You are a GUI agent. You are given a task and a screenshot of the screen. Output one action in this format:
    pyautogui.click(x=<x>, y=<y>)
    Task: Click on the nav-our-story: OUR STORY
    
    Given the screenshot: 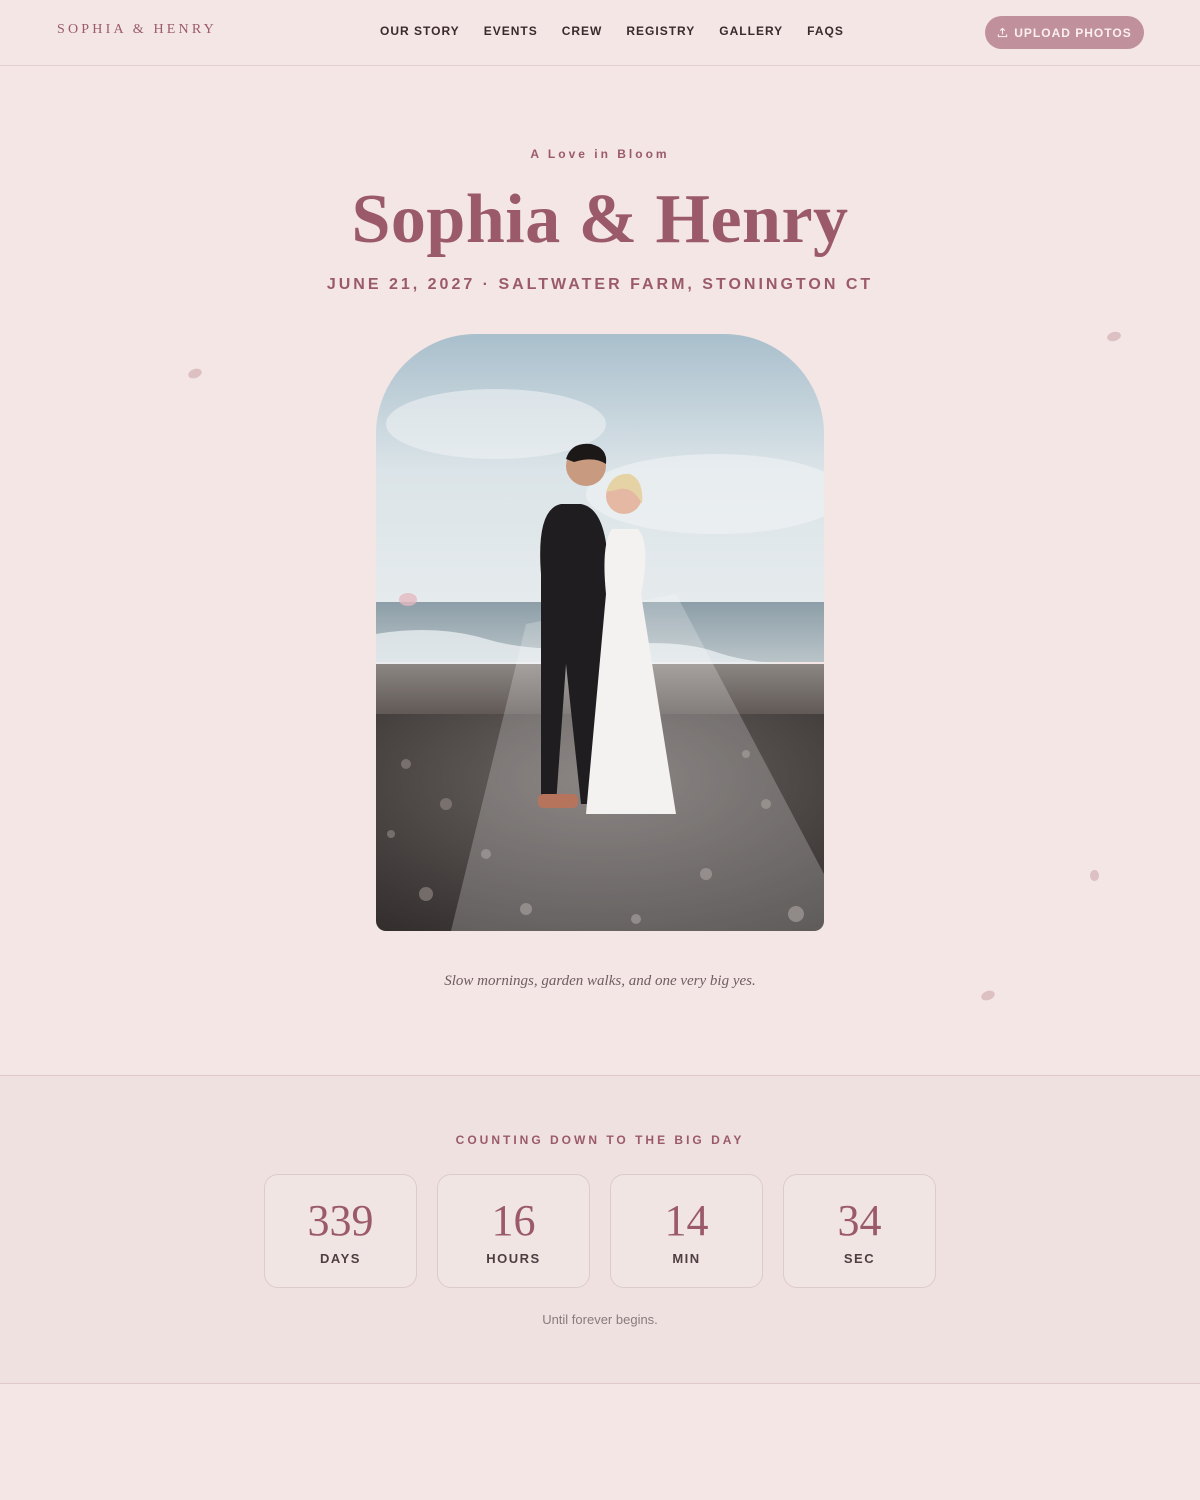 What is the action you would take?
    pyautogui.click(x=420, y=31)
    